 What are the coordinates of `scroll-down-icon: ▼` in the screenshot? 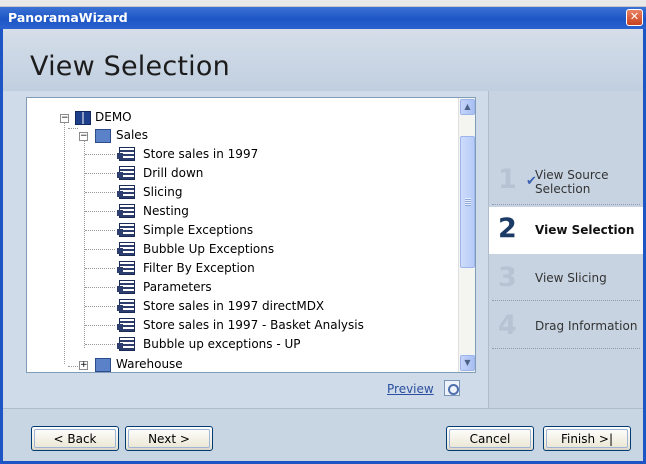 It's located at (467, 363).